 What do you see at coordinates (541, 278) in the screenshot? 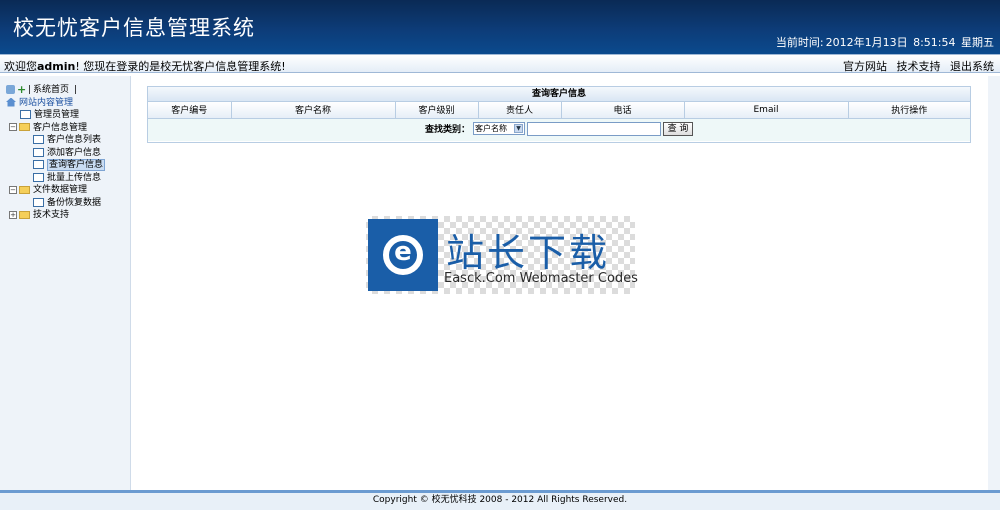
I see `watermark-en-text: Easck.Com Webmaster Codes` at bounding box center [541, 278].